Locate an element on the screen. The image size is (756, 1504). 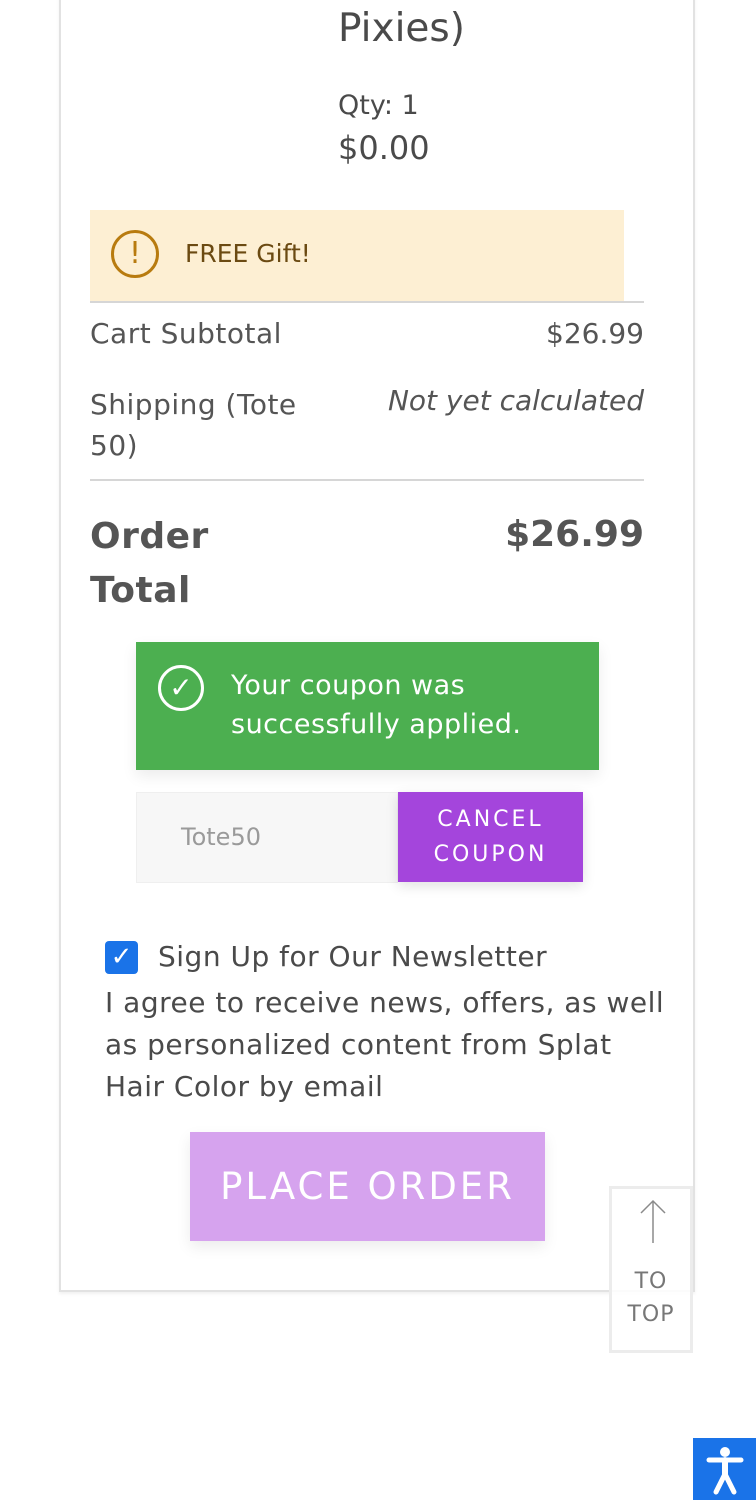
coupon-success-line2: successfully applied. is located at coordinates (376, 724).